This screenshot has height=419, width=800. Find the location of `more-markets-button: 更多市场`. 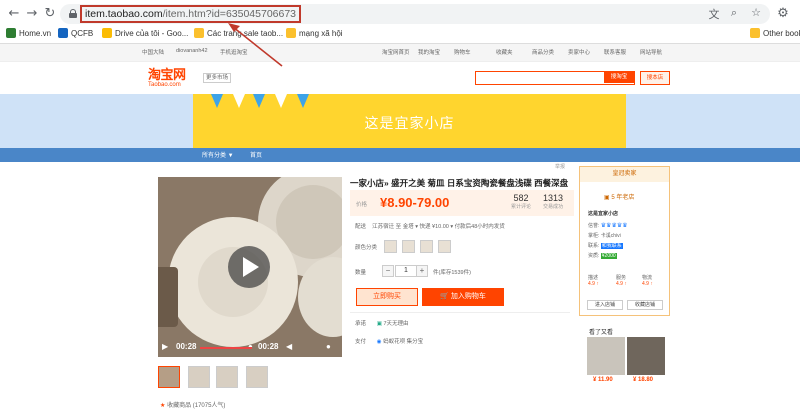

more-markets-button: 更多市场 is located at coordinates (217, 78).